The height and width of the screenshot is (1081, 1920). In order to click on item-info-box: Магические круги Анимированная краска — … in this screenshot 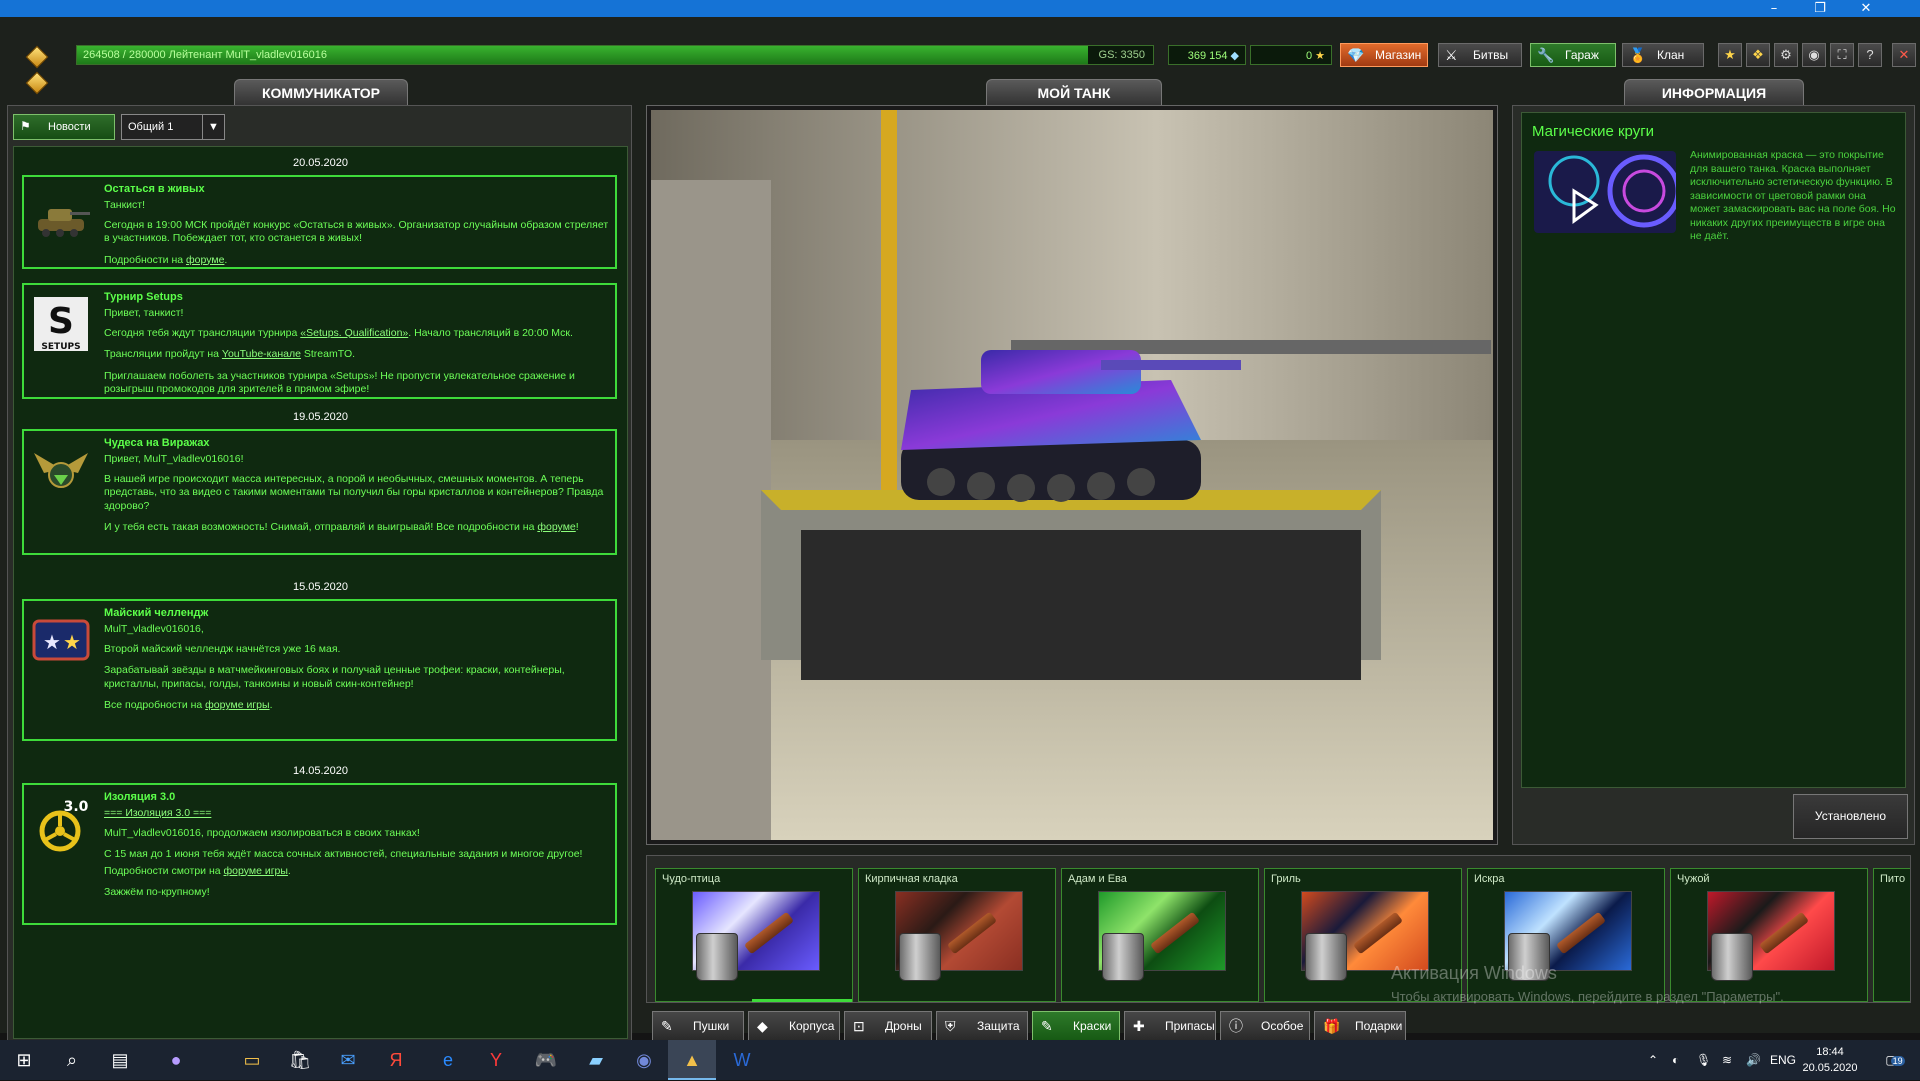, I will do `click(1713, 450)`.